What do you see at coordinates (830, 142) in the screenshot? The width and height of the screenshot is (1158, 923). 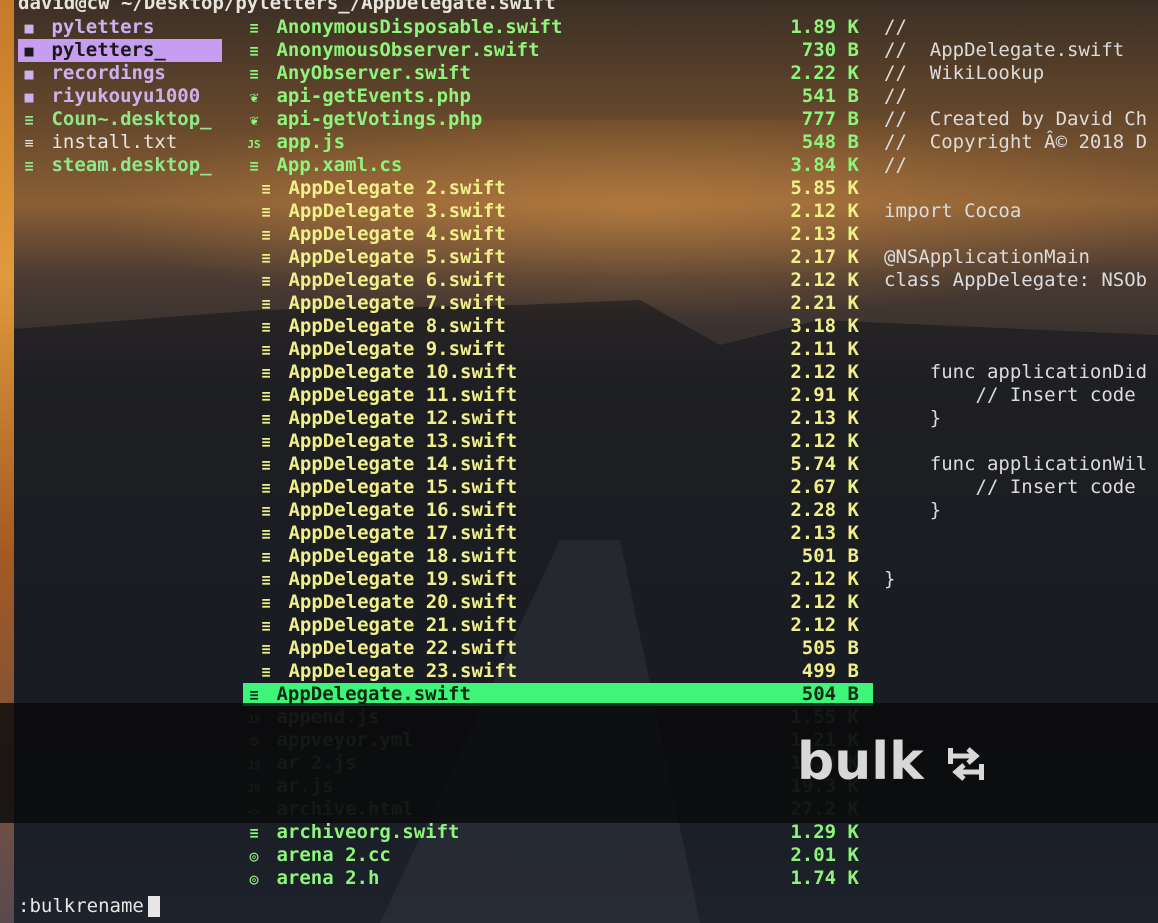 I see `file-size: 548 B` at bounding box center [830, 142].